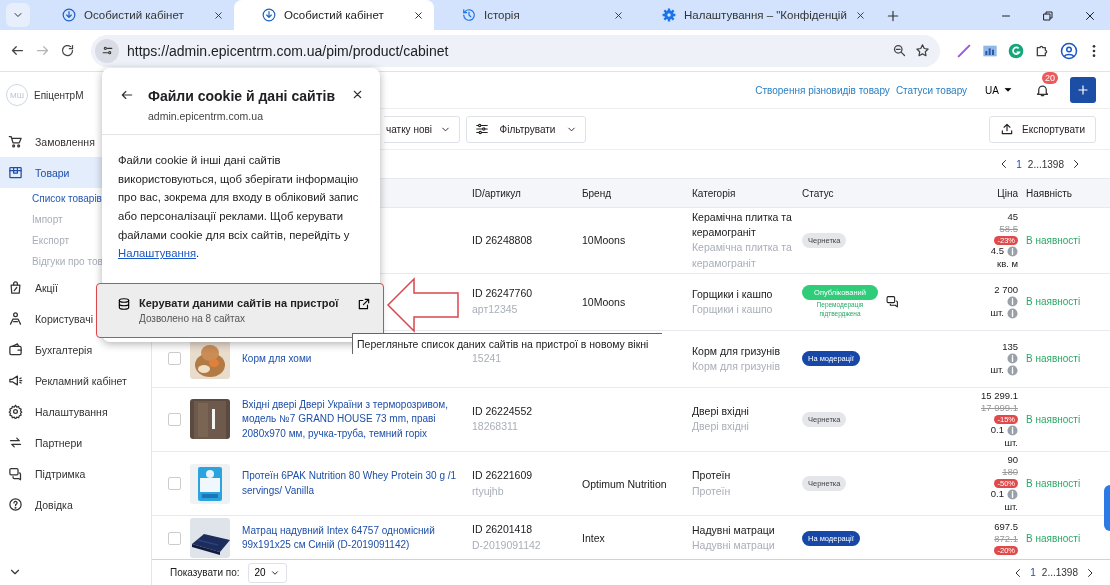  What do you see at coordinates (515, 50) in the screenshot?
I see `address-bar: https://admin.epicentrm.com.ua/pim/product/cabinet` at bounding box center [515, 50].